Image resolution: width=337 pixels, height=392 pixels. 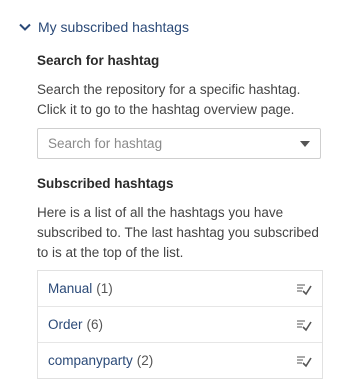 I want to click on hashtag-row: Order (6), so click(x=180, y=325).